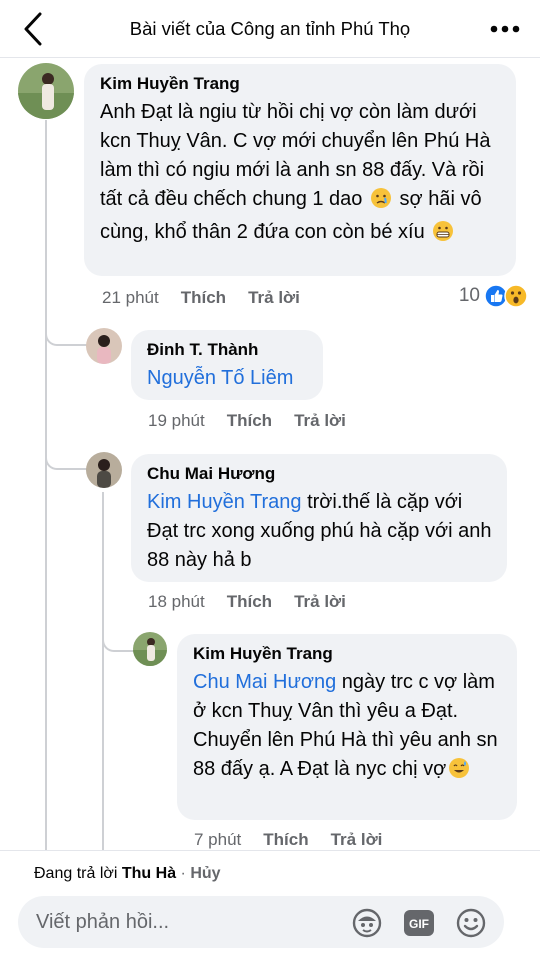 This screenshot has width=540, height=960. I want to click on comment-meta: 19 phút Thích Trả lời, so click(247, 421).